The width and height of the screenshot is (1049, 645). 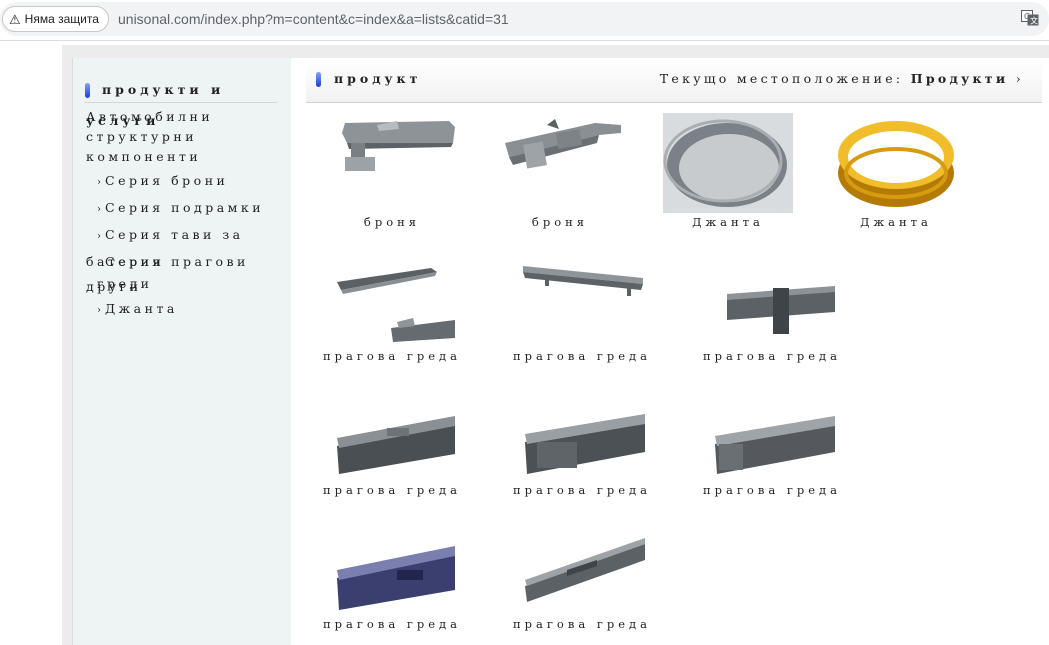 What do you see at coordinates (149, 116) in the screenshot?
I see `category-link-line1: Автомобилни` at bounding box center [149, 116].